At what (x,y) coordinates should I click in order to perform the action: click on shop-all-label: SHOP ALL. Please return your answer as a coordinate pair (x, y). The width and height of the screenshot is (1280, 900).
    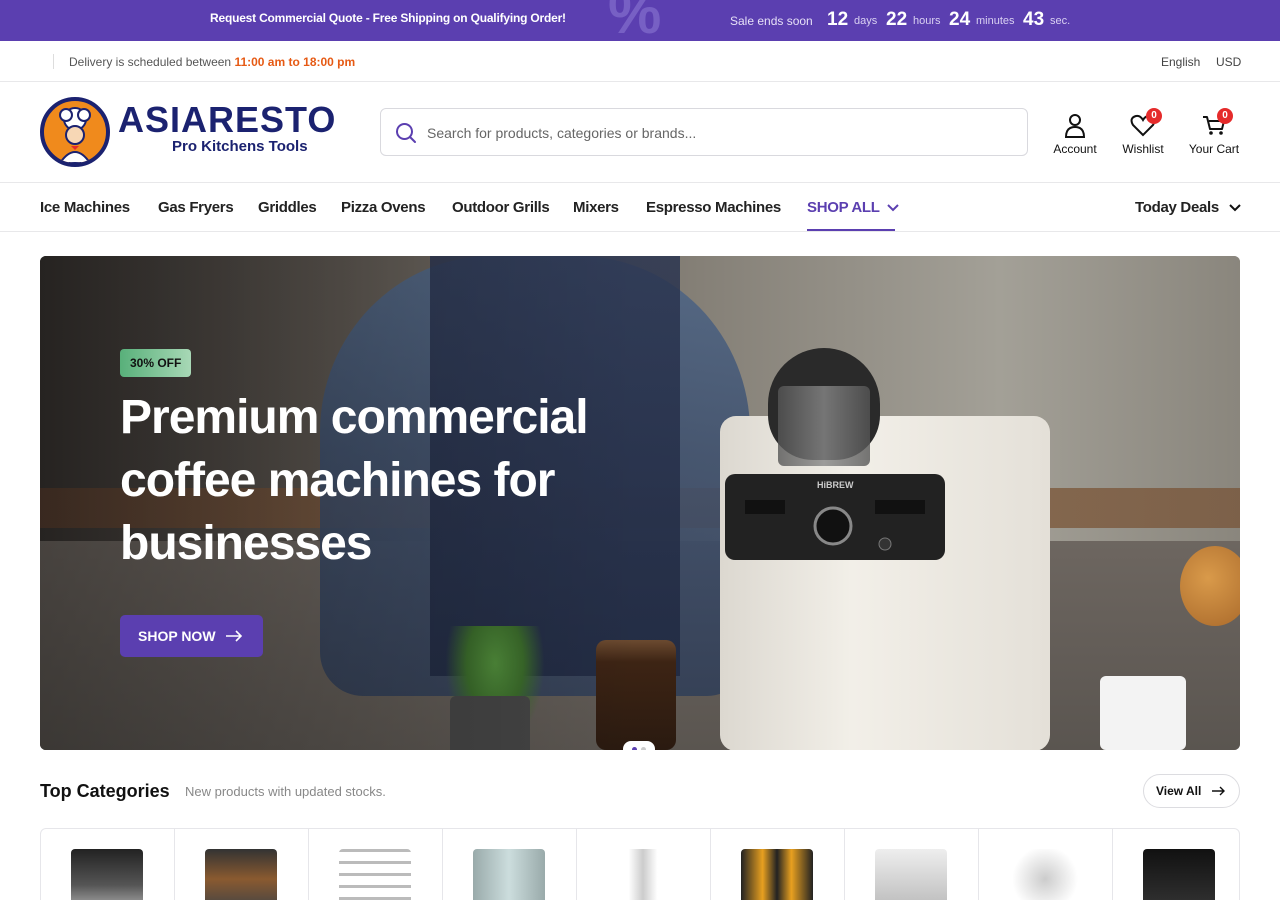
    Looking at the image, I should click on (843, 207).